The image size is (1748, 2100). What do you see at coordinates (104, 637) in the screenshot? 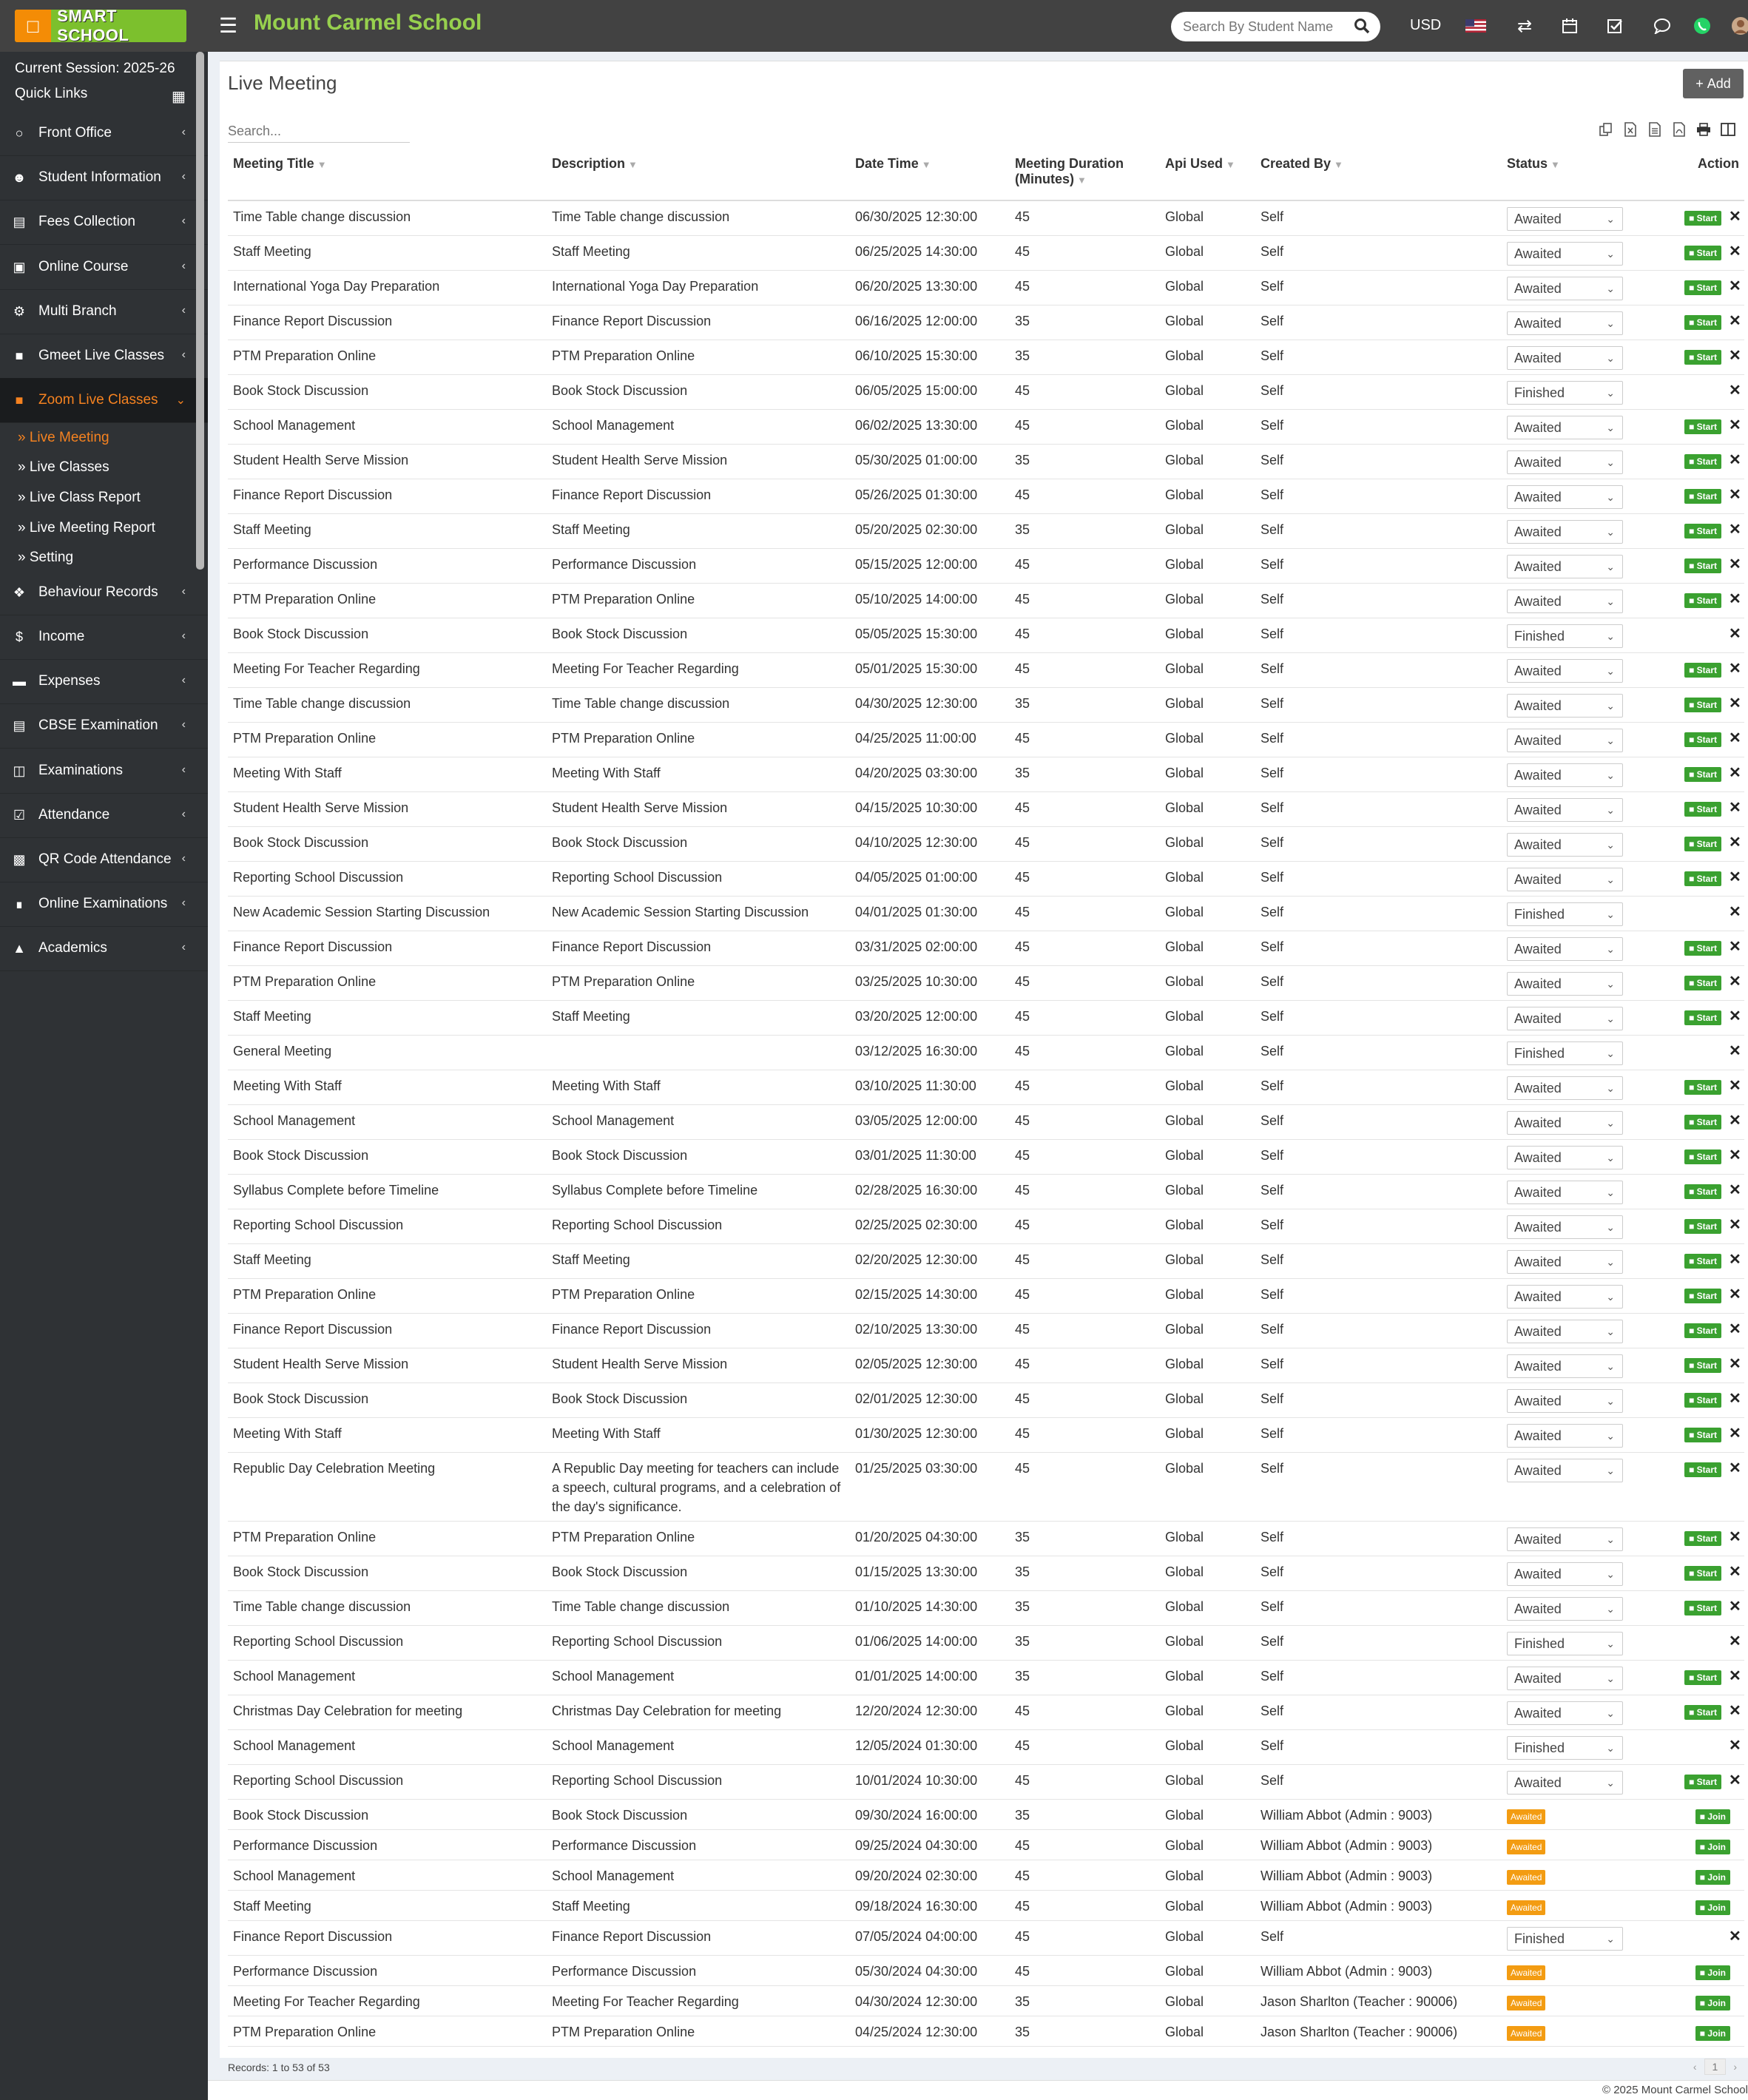
I see `sidebar-item-income: $ Income ‹` at bounding box center [104, 637].